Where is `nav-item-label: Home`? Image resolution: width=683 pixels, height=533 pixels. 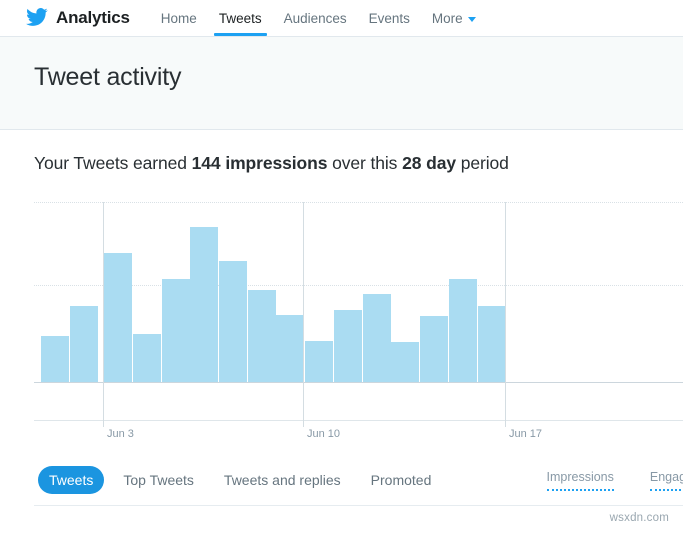 nav-item-label: Home is located at coordinates (178, 18).